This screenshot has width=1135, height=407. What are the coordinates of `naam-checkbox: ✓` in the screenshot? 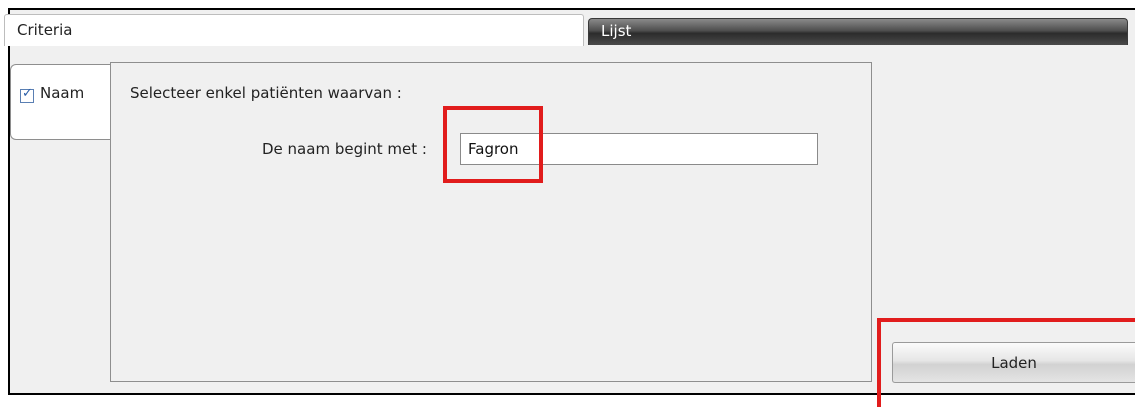 It's located at (27, 94).